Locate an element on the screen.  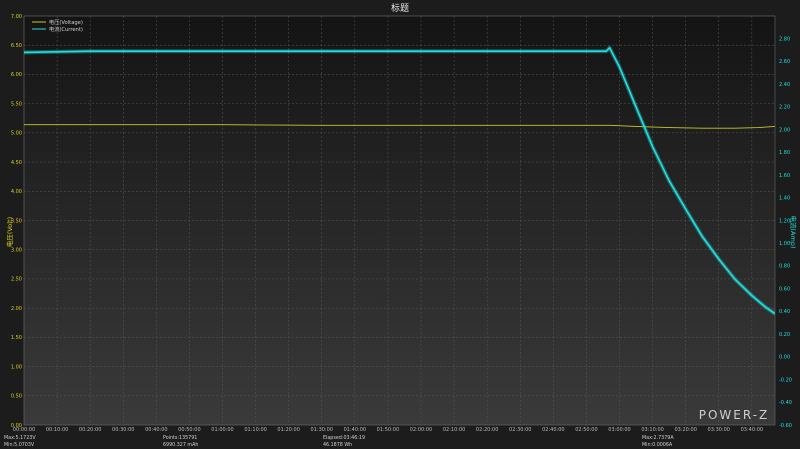
y-tick-right-label: 1.20 is located at coordinates (784, 221).